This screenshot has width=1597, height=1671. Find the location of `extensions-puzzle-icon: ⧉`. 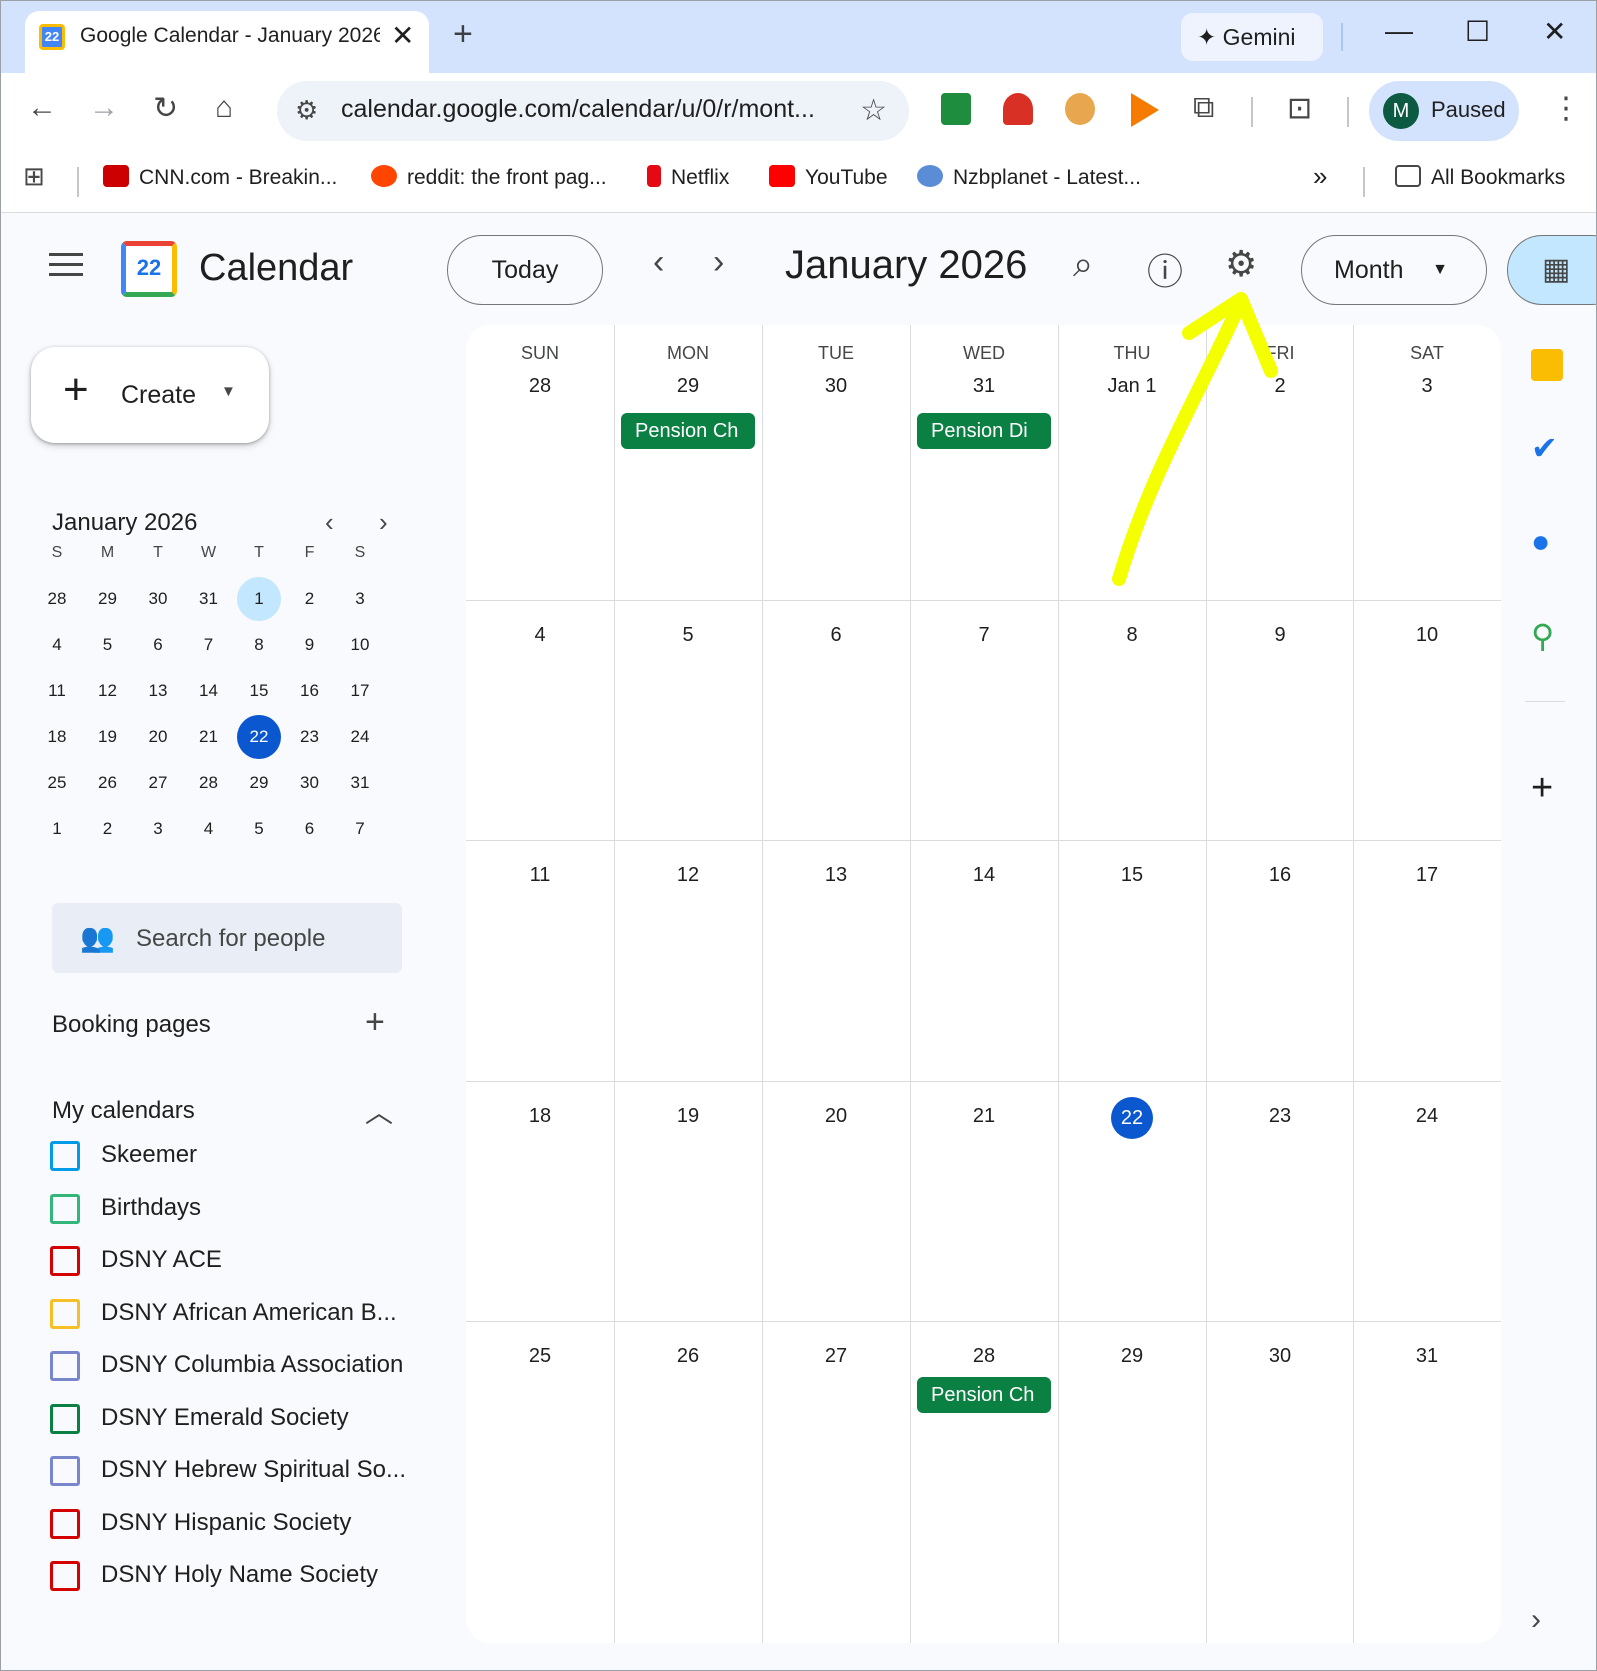

extensions-puzzle-icon: ⧉ is located at coordinates (1203, 108).